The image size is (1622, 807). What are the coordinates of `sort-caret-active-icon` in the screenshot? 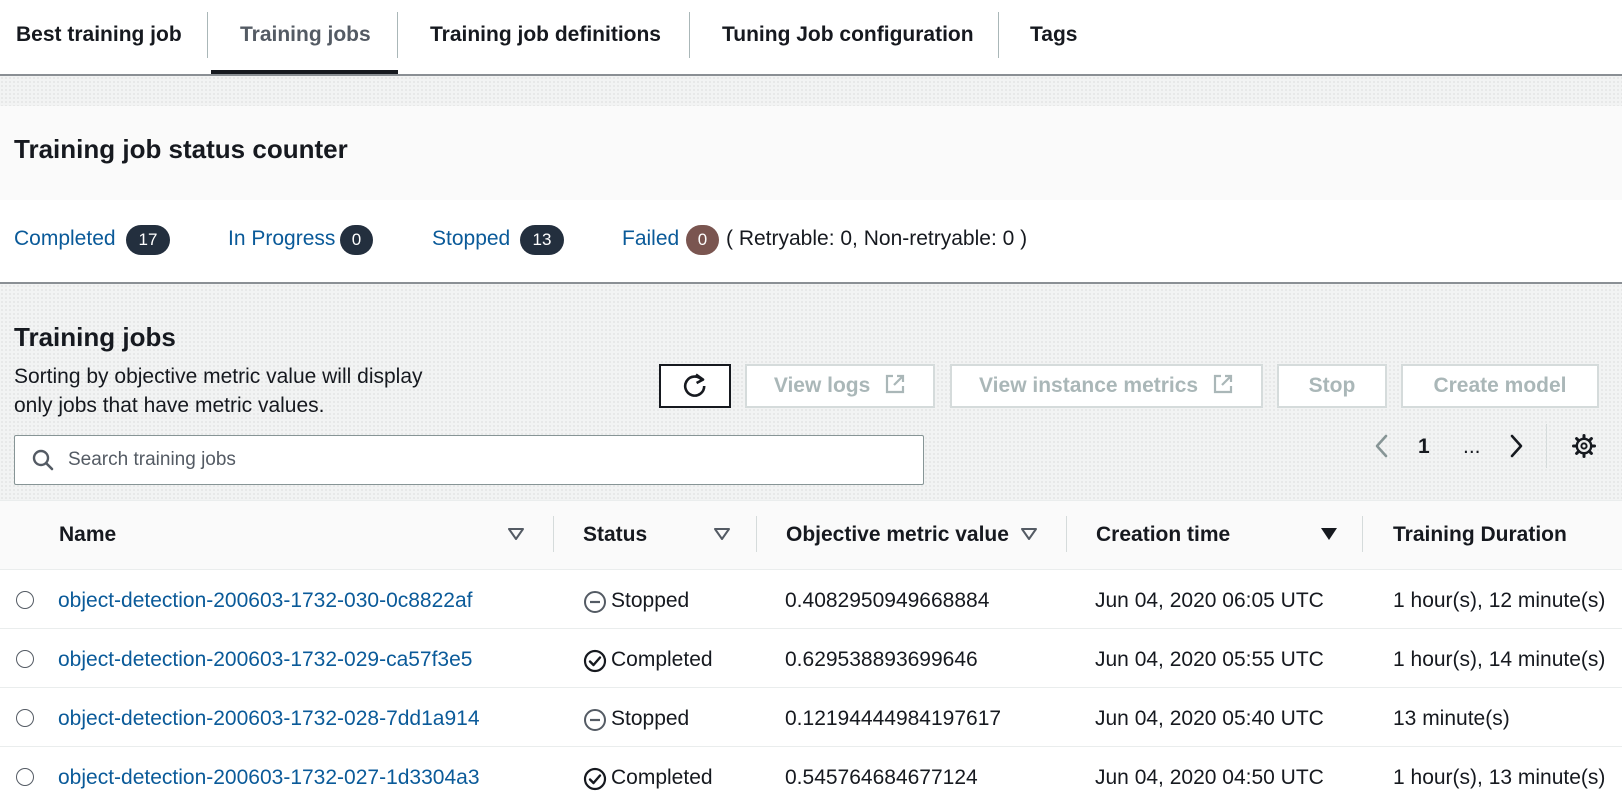 It's located at (1329, 536).